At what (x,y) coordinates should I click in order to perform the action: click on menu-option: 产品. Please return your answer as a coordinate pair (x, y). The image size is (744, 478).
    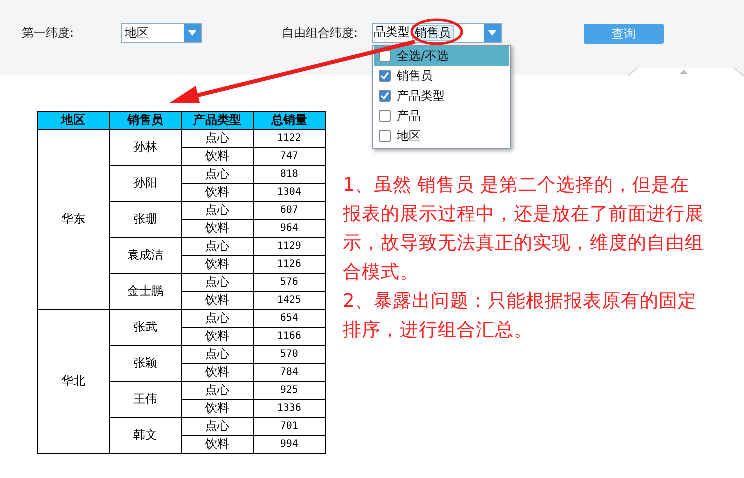
    Looking at the image, I should click on (441, 116).